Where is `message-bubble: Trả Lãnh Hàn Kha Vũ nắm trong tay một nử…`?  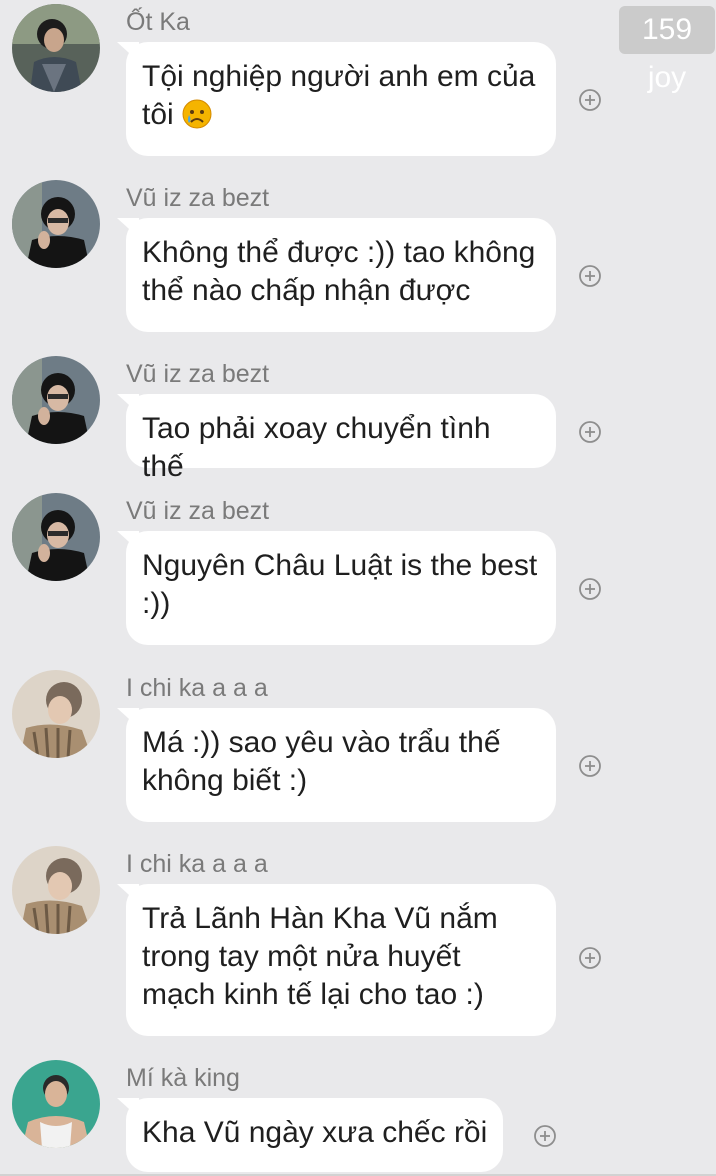
message-bubble: Trả Lãnh Hàn Kha Vũ nắm trong tay một nử… is located at coordinates (341, 960).